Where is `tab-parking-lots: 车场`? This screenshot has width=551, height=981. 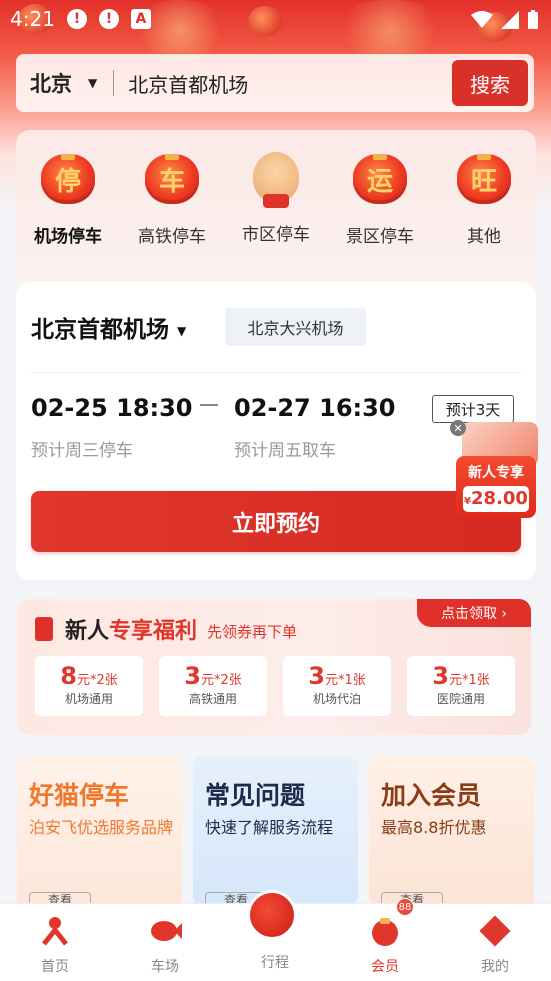
tab-parking-lots: 车场 is located at coordinates (165, 942).